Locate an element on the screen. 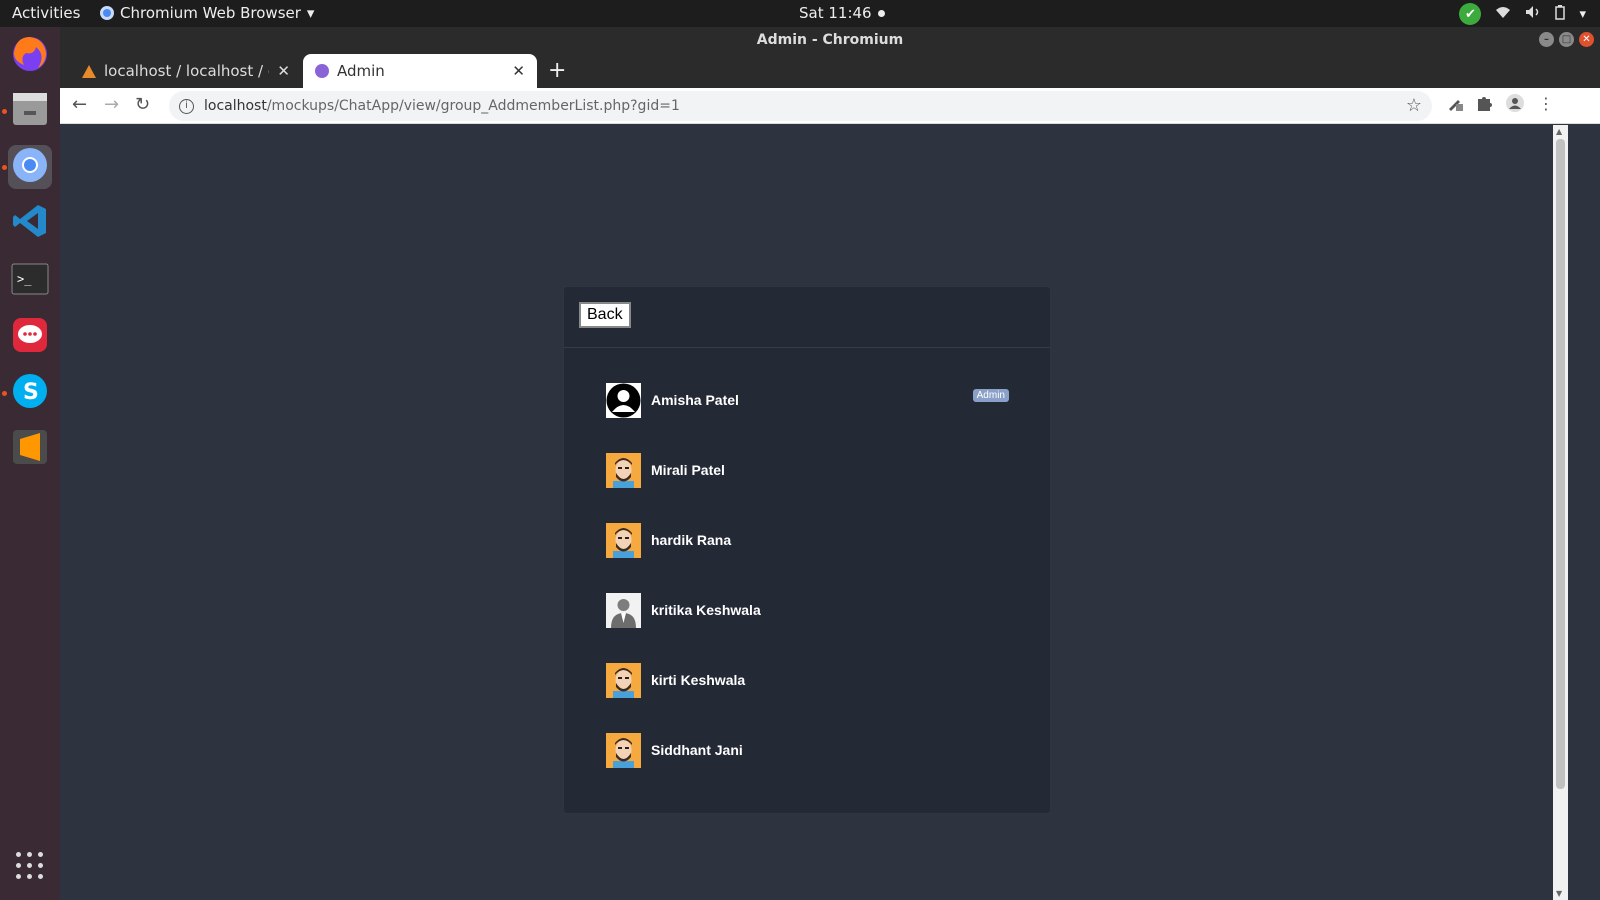  profile-avatar-icon is located at coordinates (1515, 105).